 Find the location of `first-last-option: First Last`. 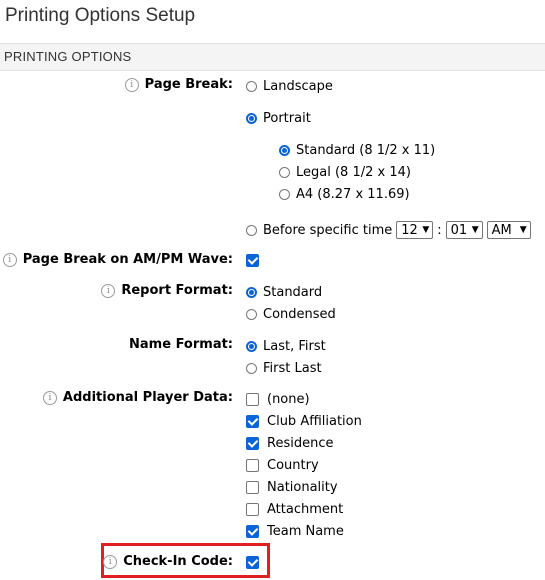

first-last-option: First Last is located at coordinates (284, 368).